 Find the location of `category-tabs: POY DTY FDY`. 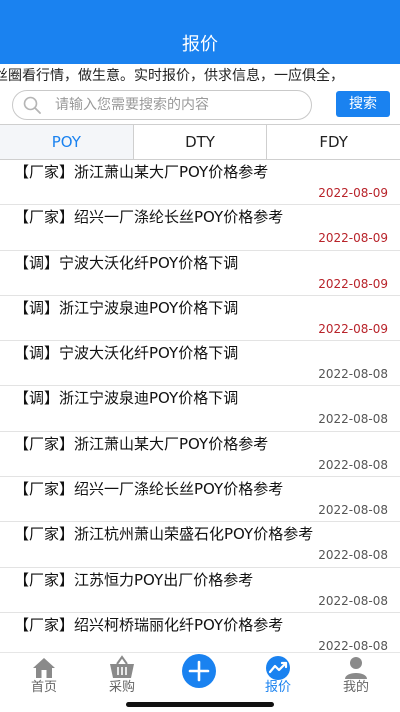

category-tabs: POY DTY FDY is located at coordinates (200, 142).